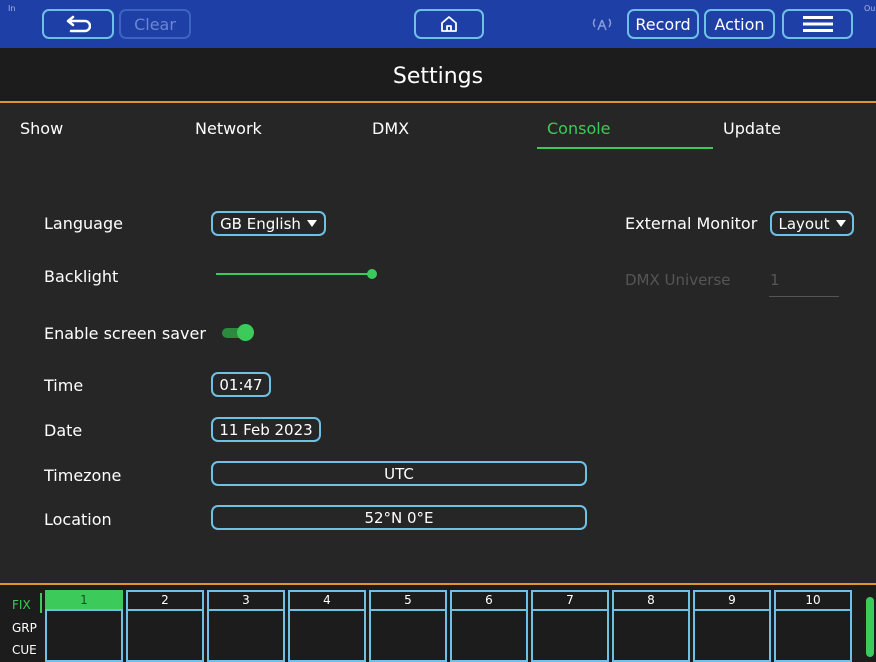 This screenshot has width=876, height=662. I want to click on slot-number: 2, so click(165, 599).